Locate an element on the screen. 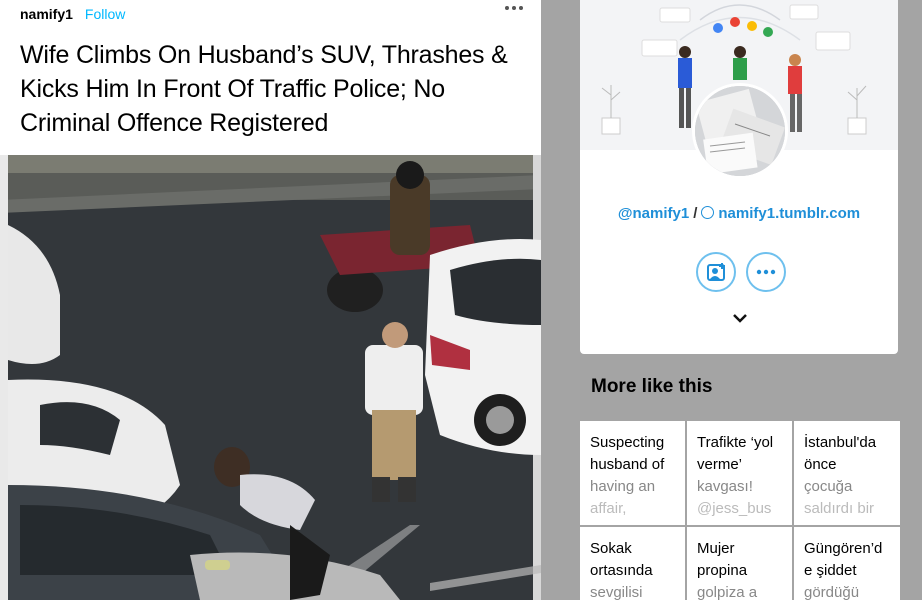 The height and width of the screenshot is (600, 922). post-header: namify1 Follow is located at coordinates (72, 14).